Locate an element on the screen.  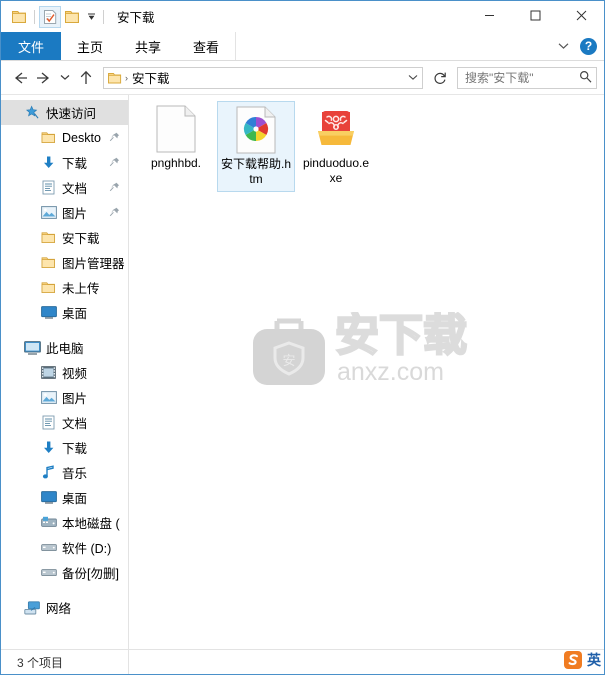
ribbon-right-controls: ? is located at coordinates (579, 46).